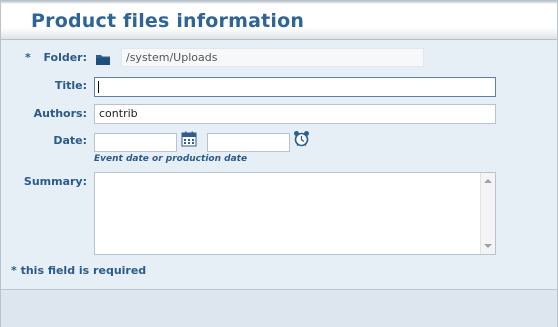  I want to click on folder-path-value: /system/Uploads, so click(172, 57).